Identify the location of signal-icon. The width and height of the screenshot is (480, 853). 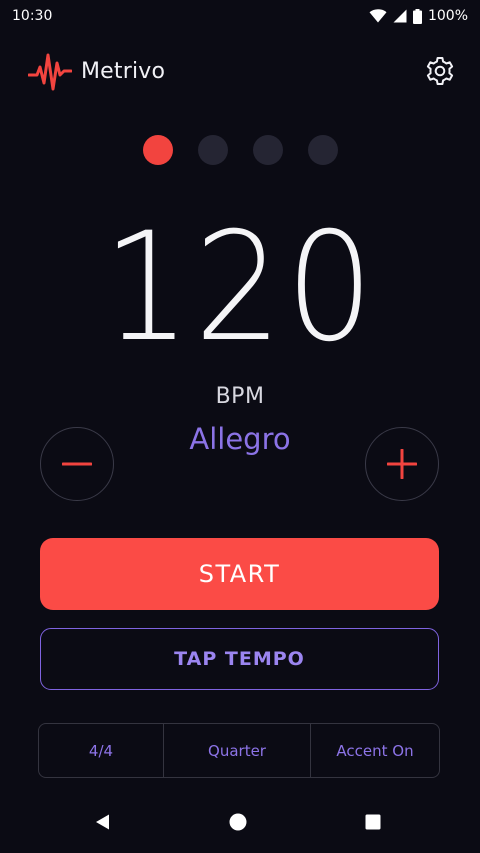
(400, 16).